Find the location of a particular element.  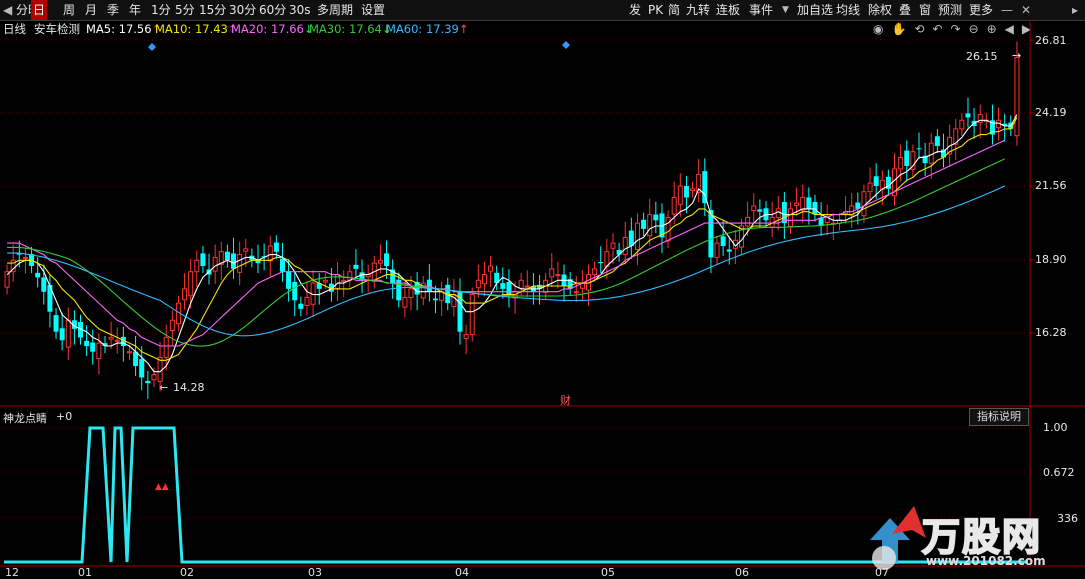

brand-text: 万股网 is located at coordinates (982, 537).